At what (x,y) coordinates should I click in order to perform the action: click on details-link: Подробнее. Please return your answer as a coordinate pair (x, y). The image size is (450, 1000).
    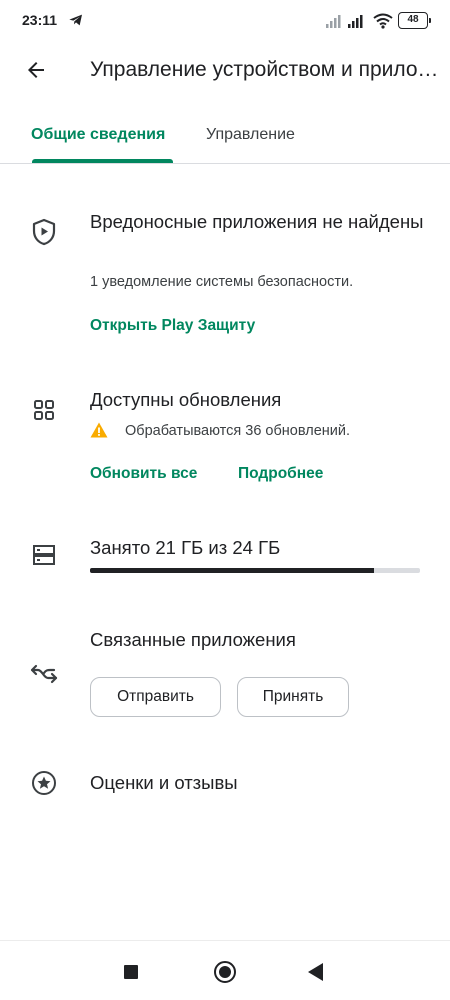
    Looking at the image, I should click on (280, 474).